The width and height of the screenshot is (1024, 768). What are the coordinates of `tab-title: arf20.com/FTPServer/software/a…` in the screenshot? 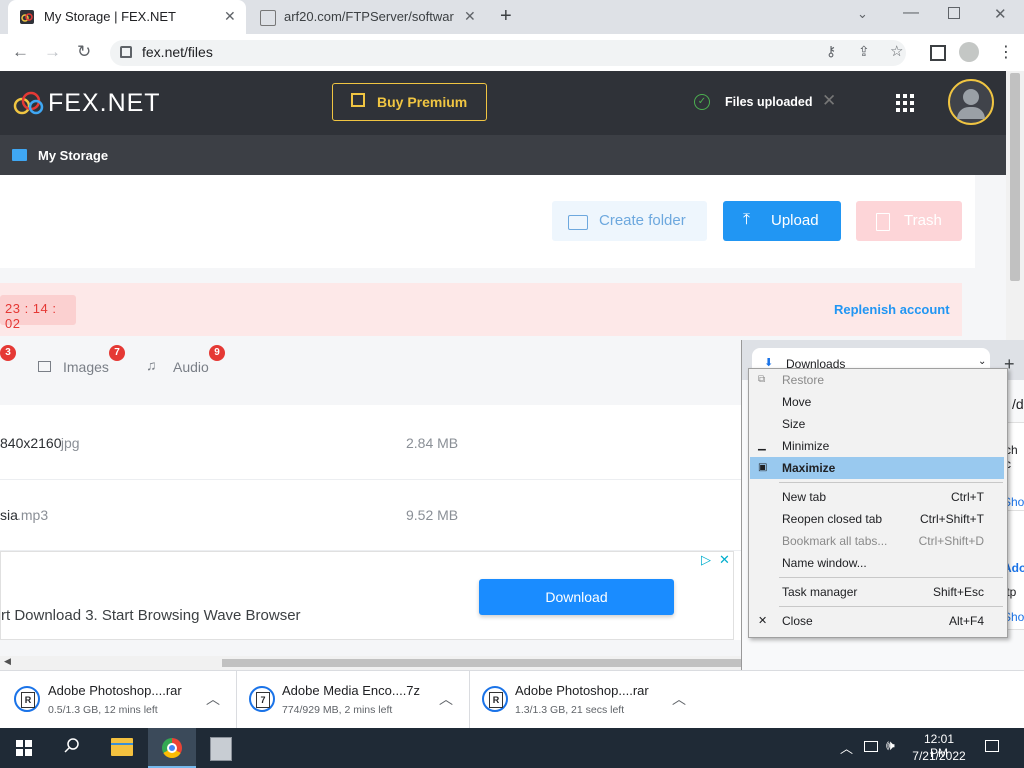 It's located at (369, 16).